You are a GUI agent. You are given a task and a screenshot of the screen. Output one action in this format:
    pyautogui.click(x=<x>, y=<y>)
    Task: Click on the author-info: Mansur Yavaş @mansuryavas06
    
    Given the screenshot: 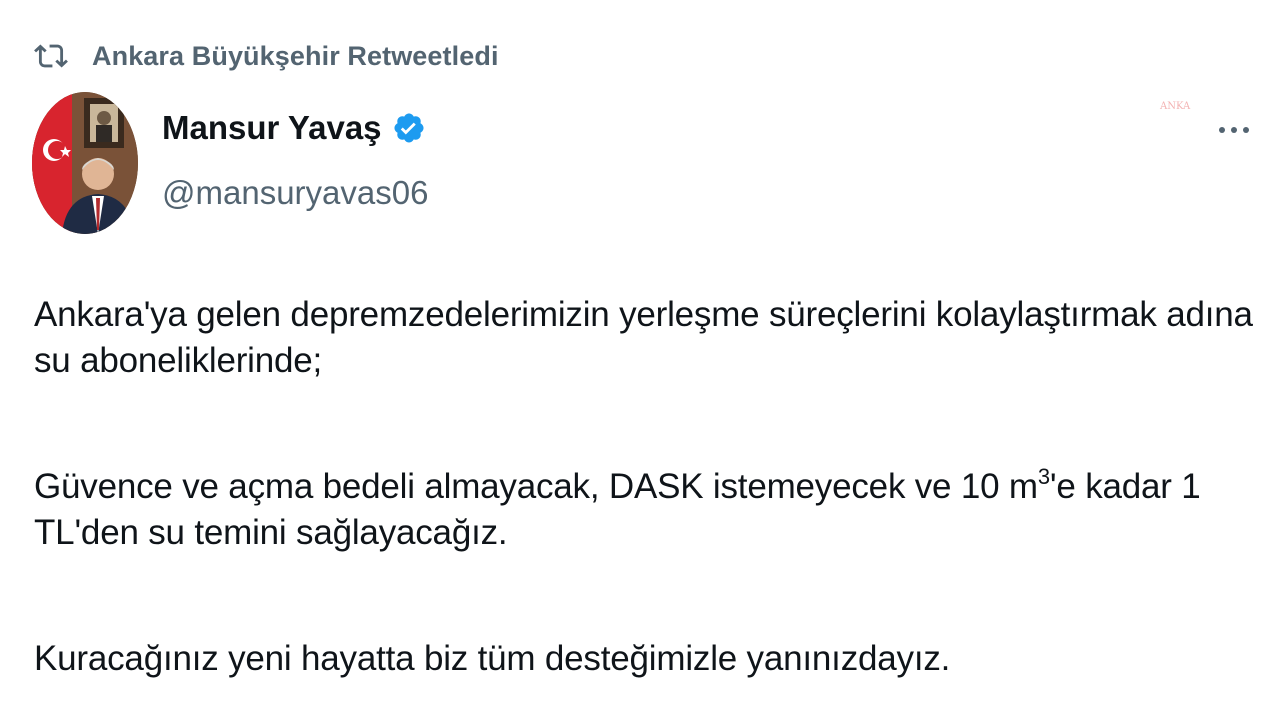 What is the action you would take?
    pyautogui.click(x=295, y=158)
    